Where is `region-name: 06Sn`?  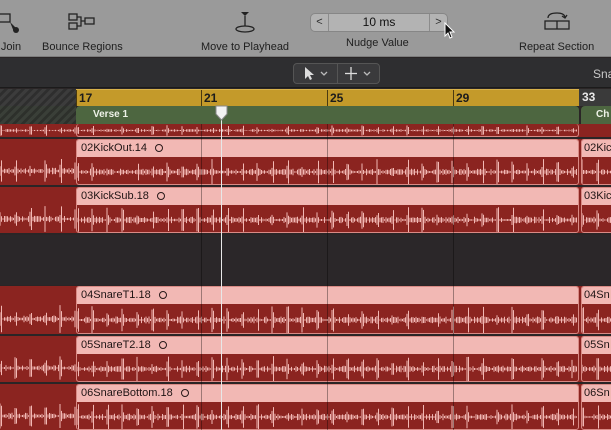
region-name: 06Sn is located at coordinates (597, 393).